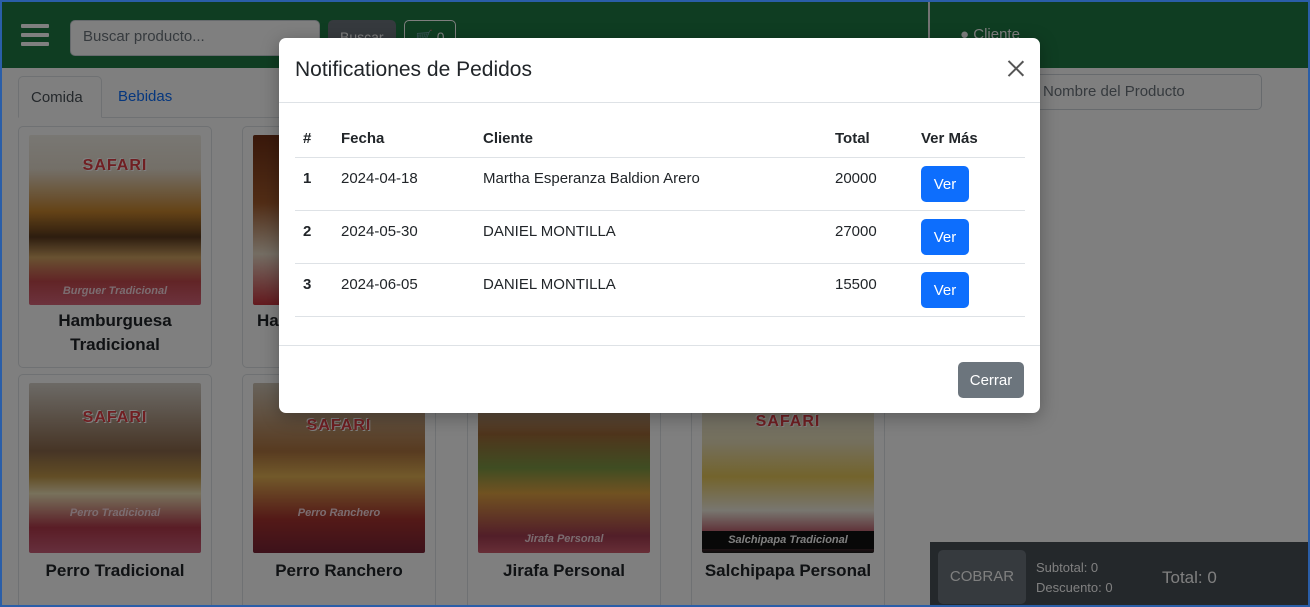  Describe the element at coordinates (314, 237) in the screenshot. I see `order-number: 2` at that location.